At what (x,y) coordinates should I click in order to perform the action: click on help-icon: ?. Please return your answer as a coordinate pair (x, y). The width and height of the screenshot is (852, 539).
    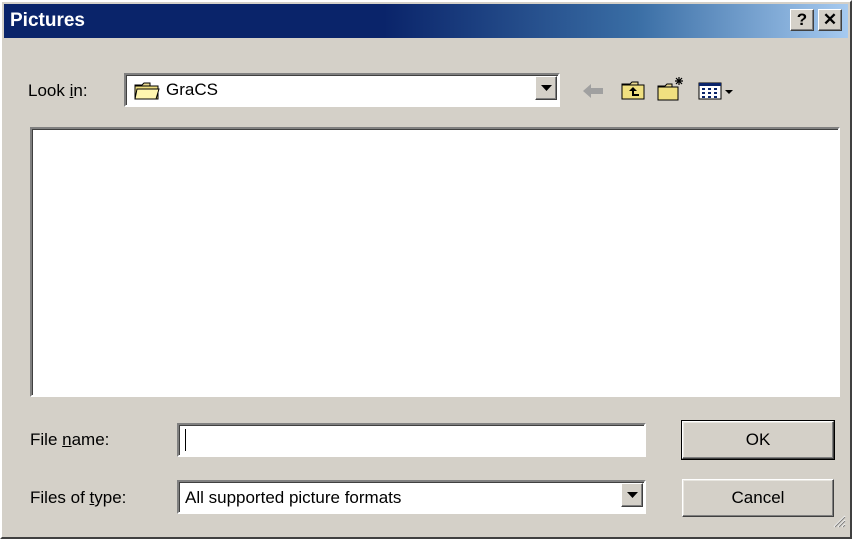
    Looking at the image, I should click on (802, 19).